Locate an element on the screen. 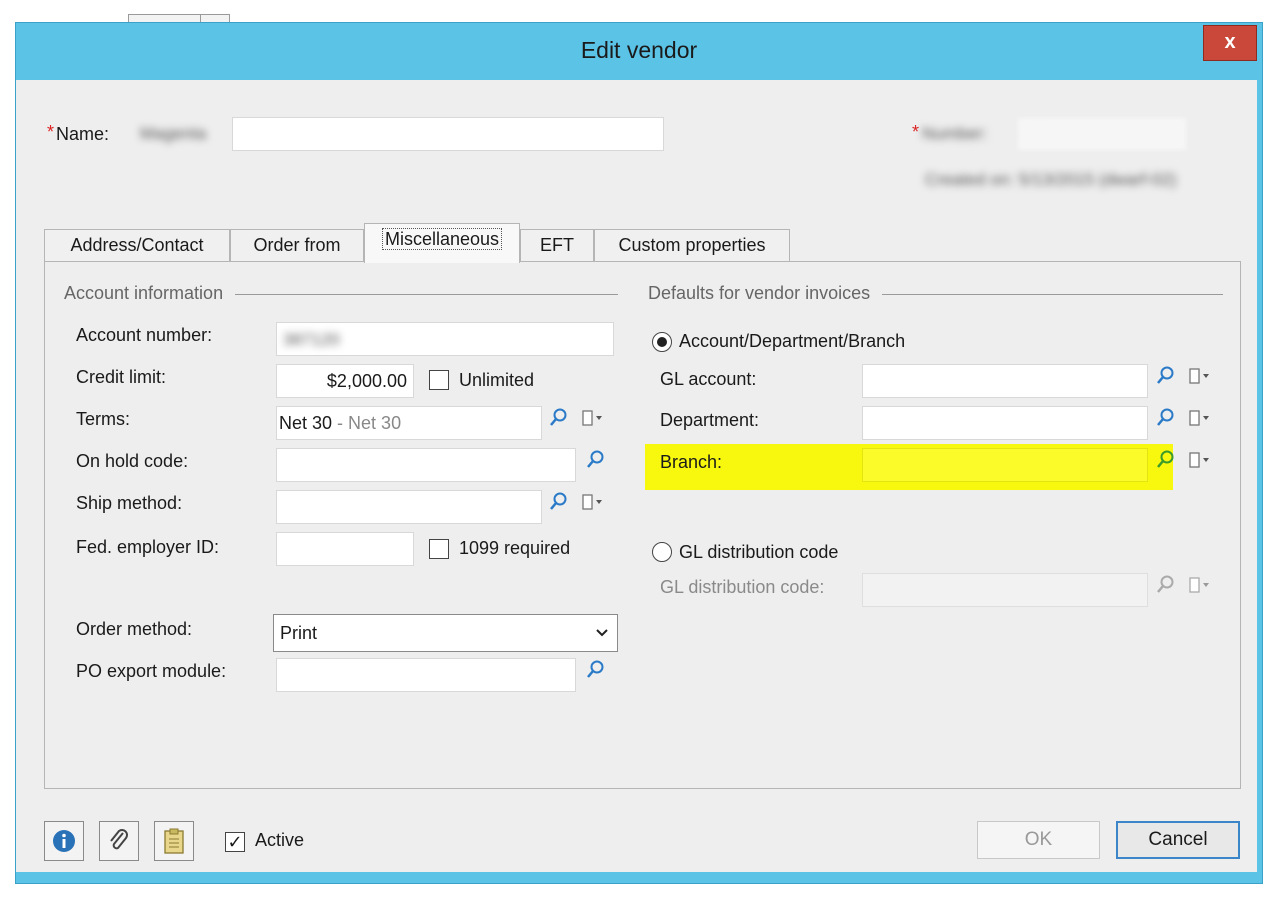 The image size is (1275, 898). clipboard-icon is located at coordinates (174, 841).